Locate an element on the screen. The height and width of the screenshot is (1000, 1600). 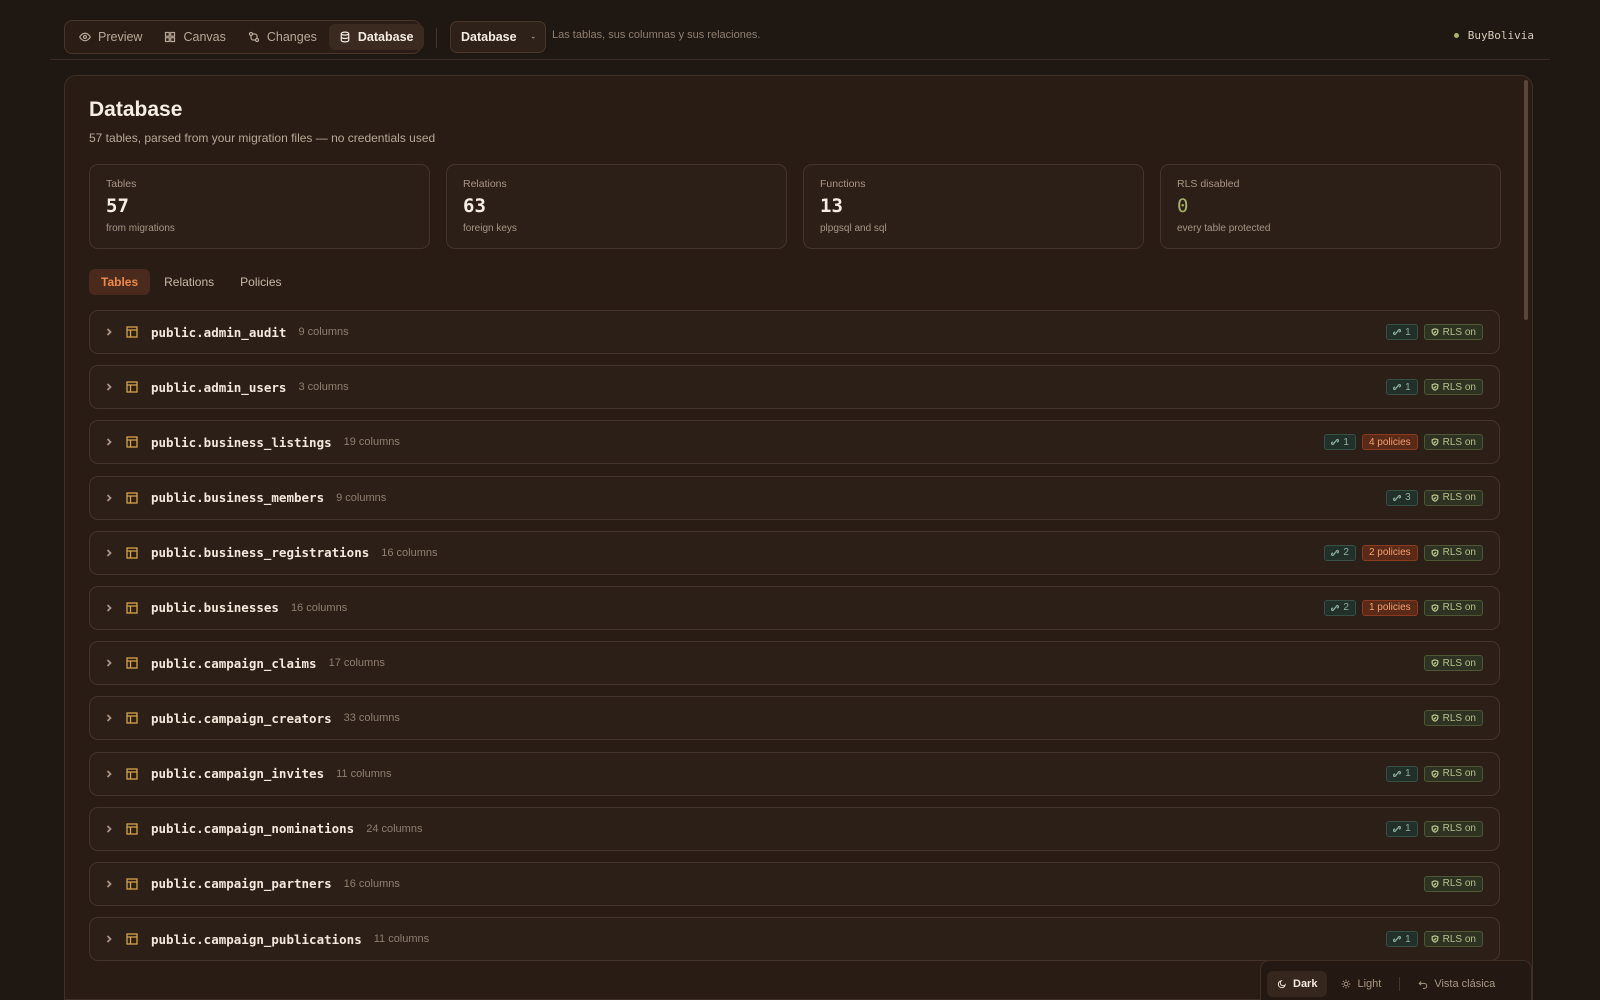
tab-preview-label: Preview is located at coordinates (120, 37).